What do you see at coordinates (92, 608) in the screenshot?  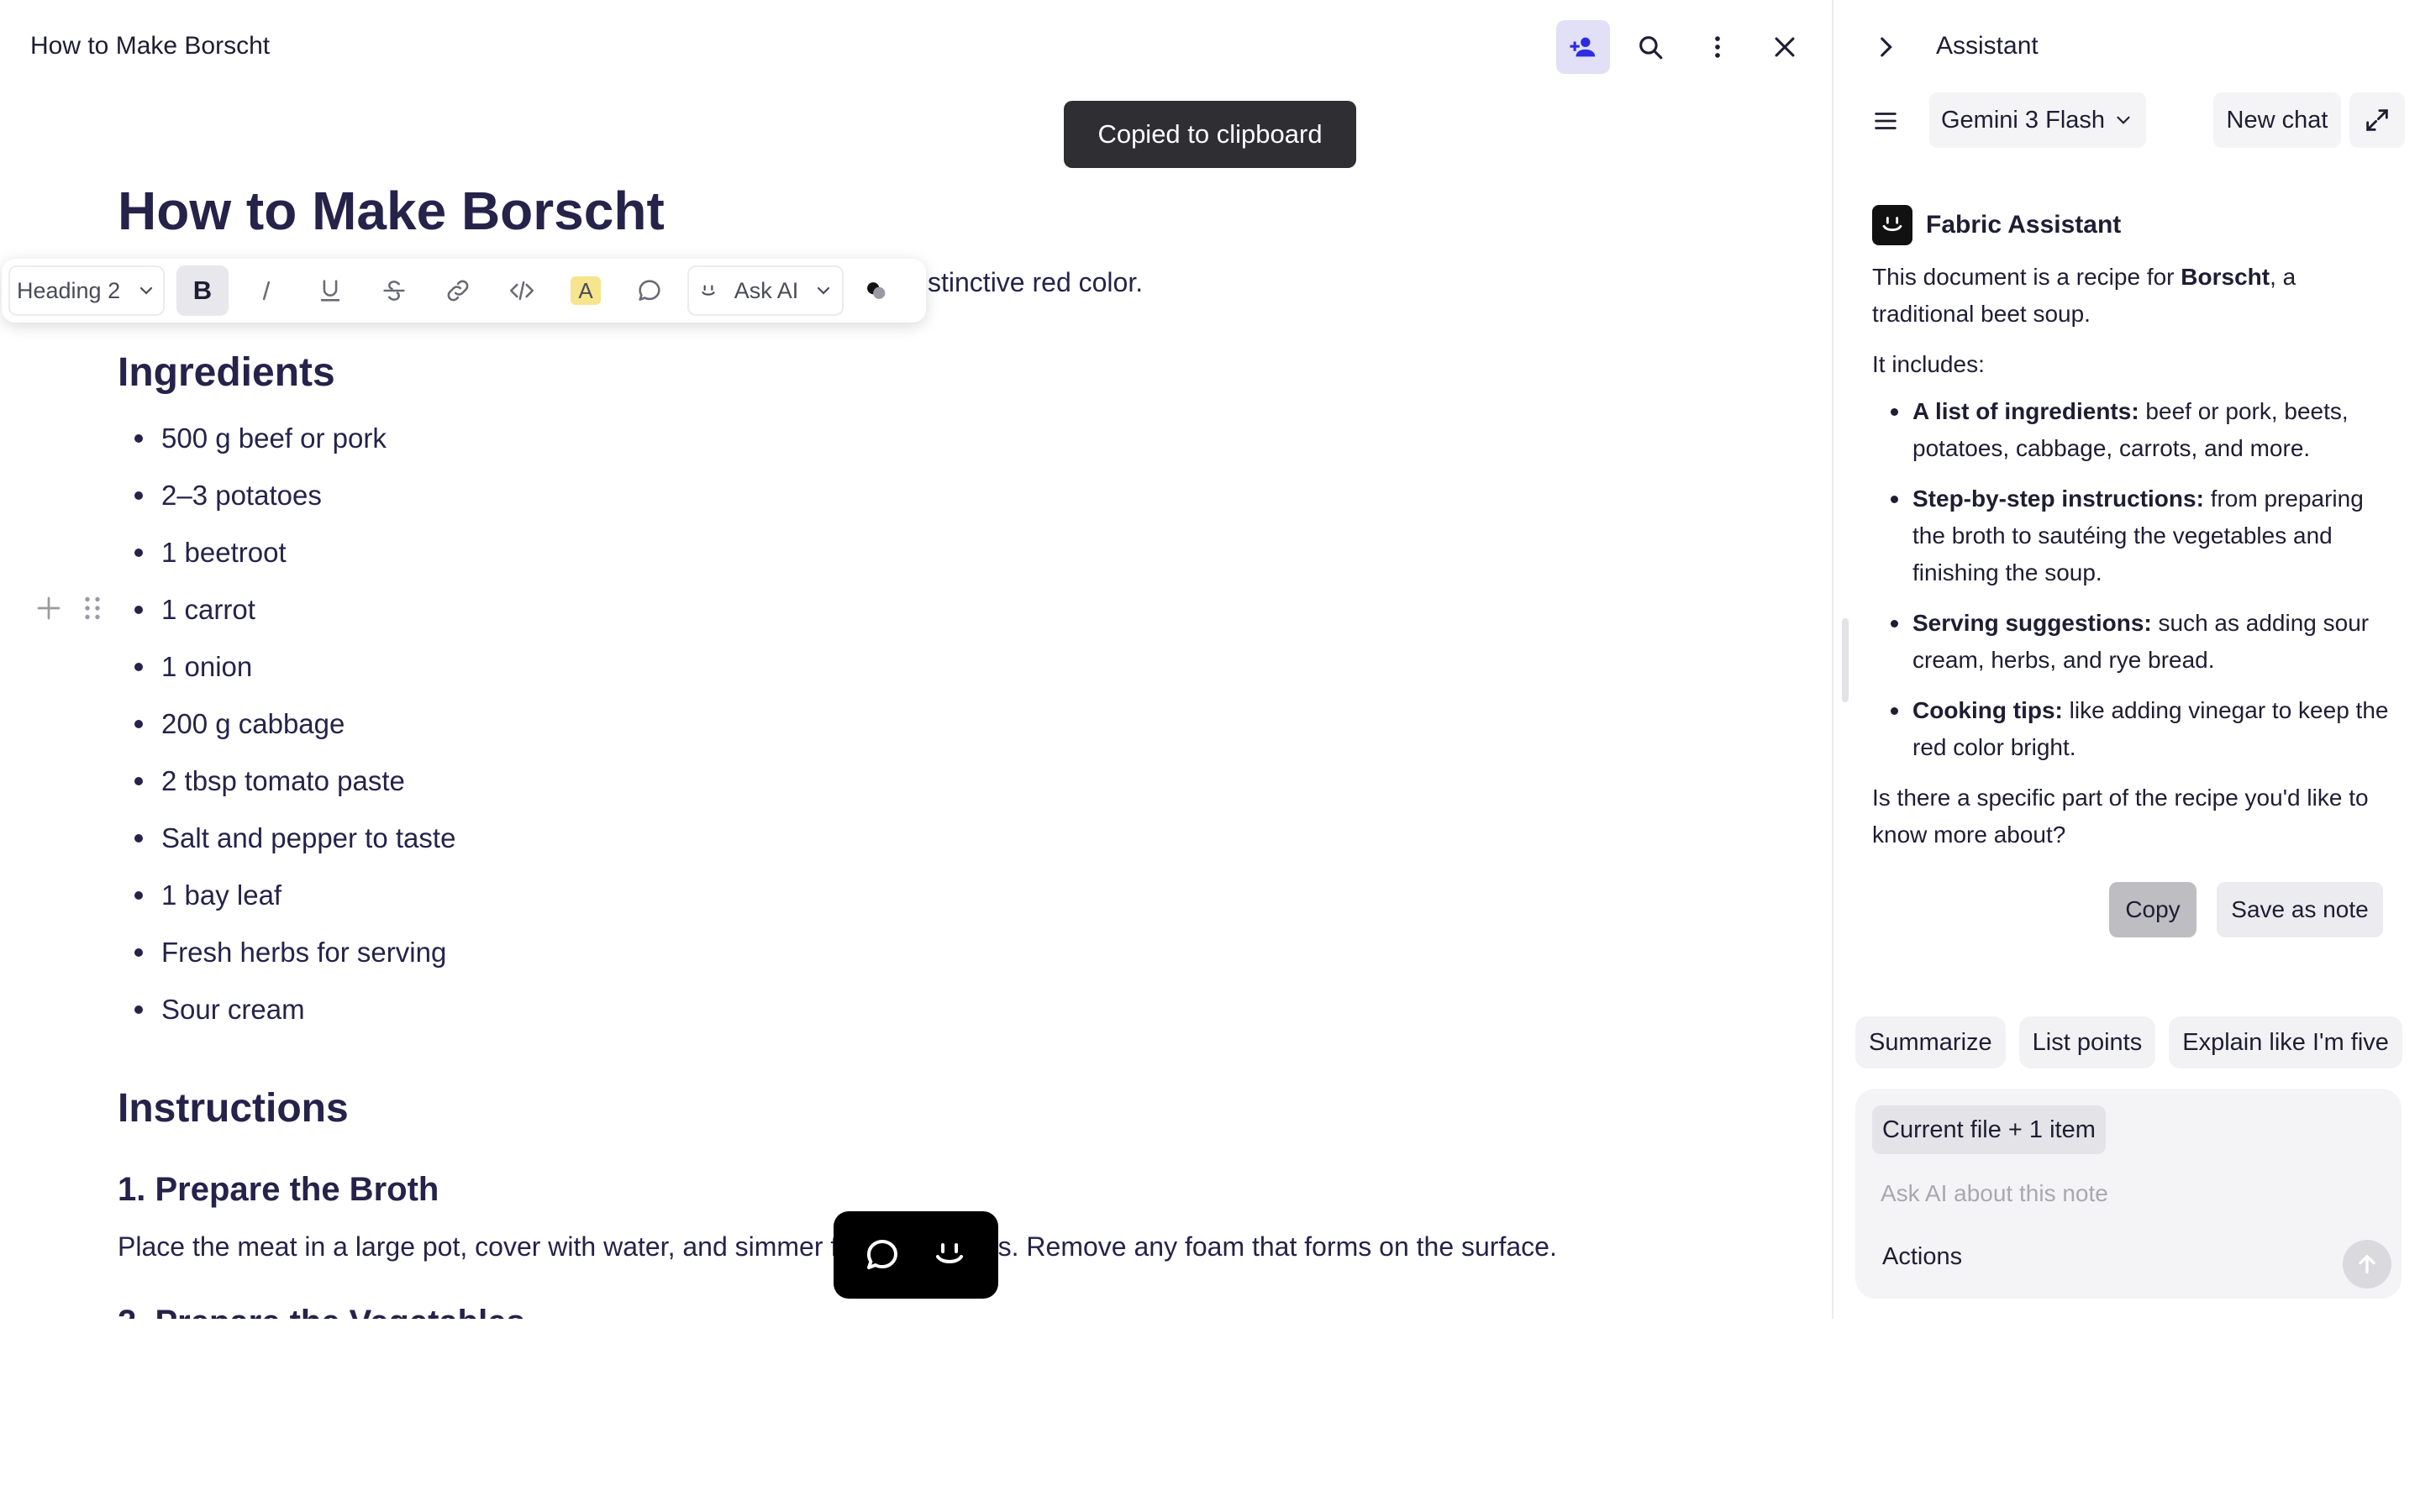 I see `drag-handle-icon` at bounding box center [92, 608].